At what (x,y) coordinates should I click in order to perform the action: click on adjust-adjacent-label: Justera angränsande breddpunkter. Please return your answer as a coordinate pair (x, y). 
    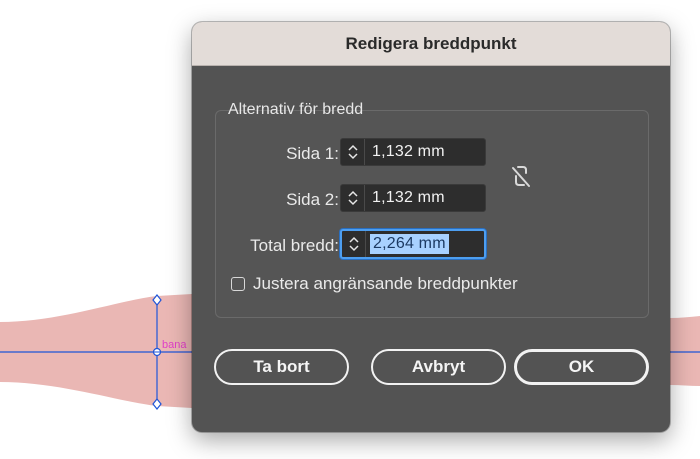
    Looking at the image, I should click on (385, 284).